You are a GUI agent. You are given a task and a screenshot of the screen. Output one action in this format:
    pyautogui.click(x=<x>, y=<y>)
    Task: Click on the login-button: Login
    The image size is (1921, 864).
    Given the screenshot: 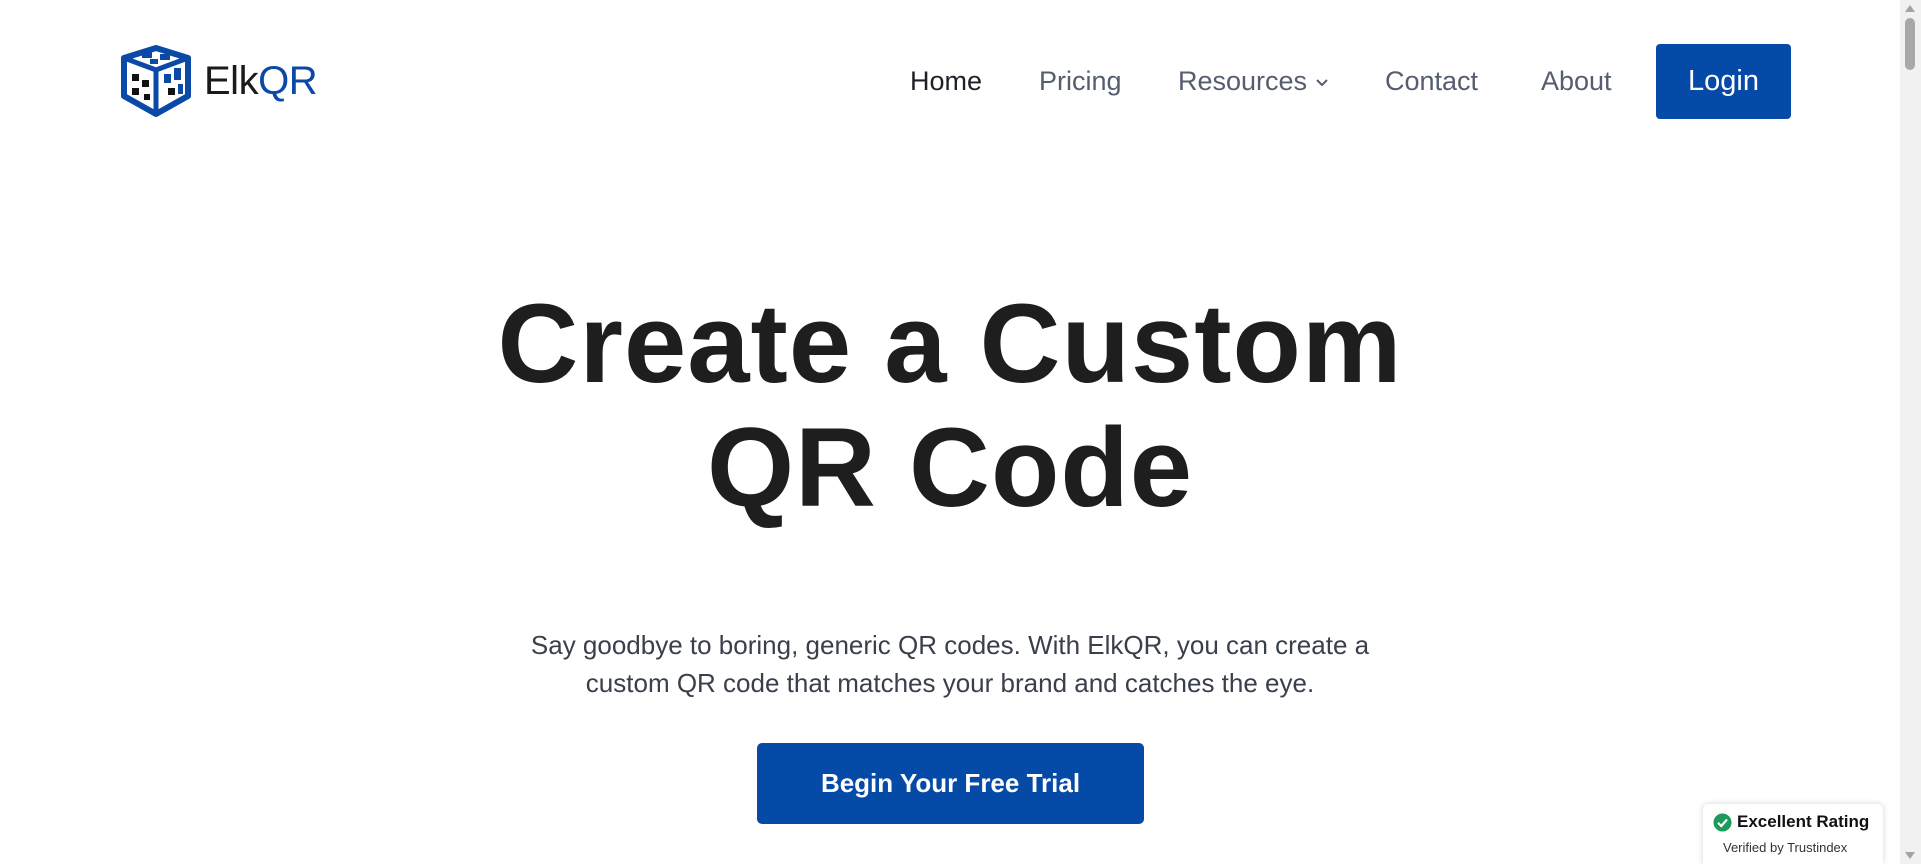 What is the action you would take?
    pyautogui.click(x=1723, y=81)
    